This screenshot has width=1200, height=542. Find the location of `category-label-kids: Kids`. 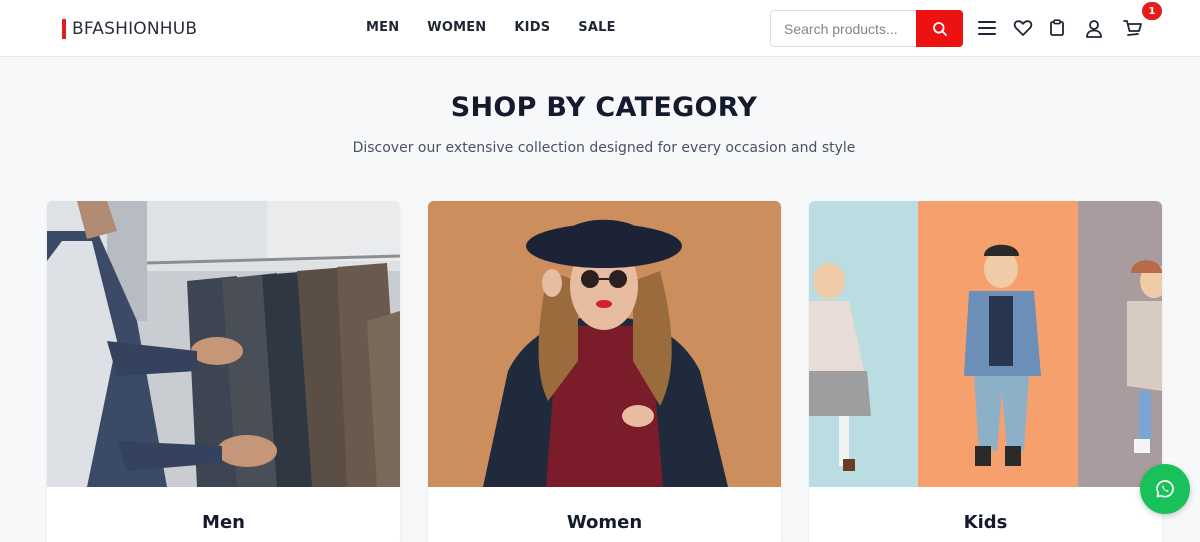

category-label-kids: Kids is located at coordinates (985, 522).